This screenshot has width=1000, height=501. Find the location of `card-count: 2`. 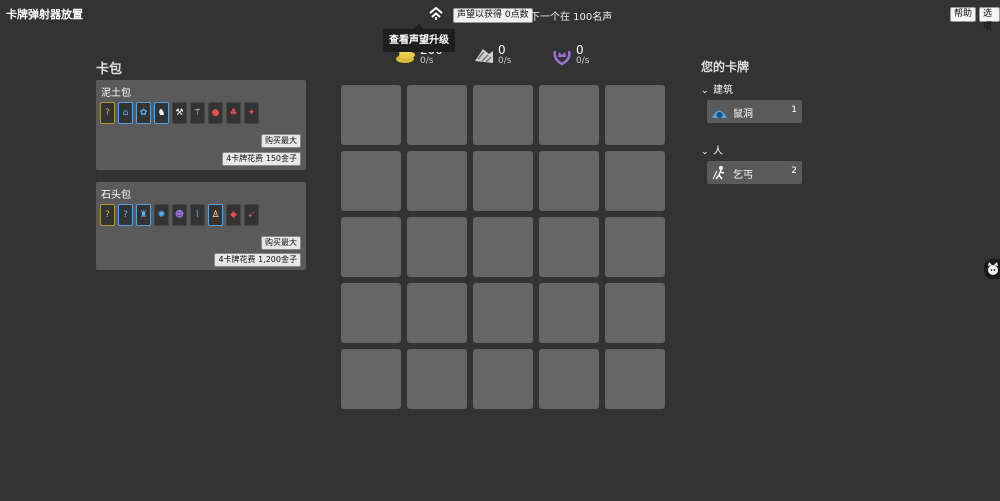

card-count: 2 is located at coordinates (794, 171).